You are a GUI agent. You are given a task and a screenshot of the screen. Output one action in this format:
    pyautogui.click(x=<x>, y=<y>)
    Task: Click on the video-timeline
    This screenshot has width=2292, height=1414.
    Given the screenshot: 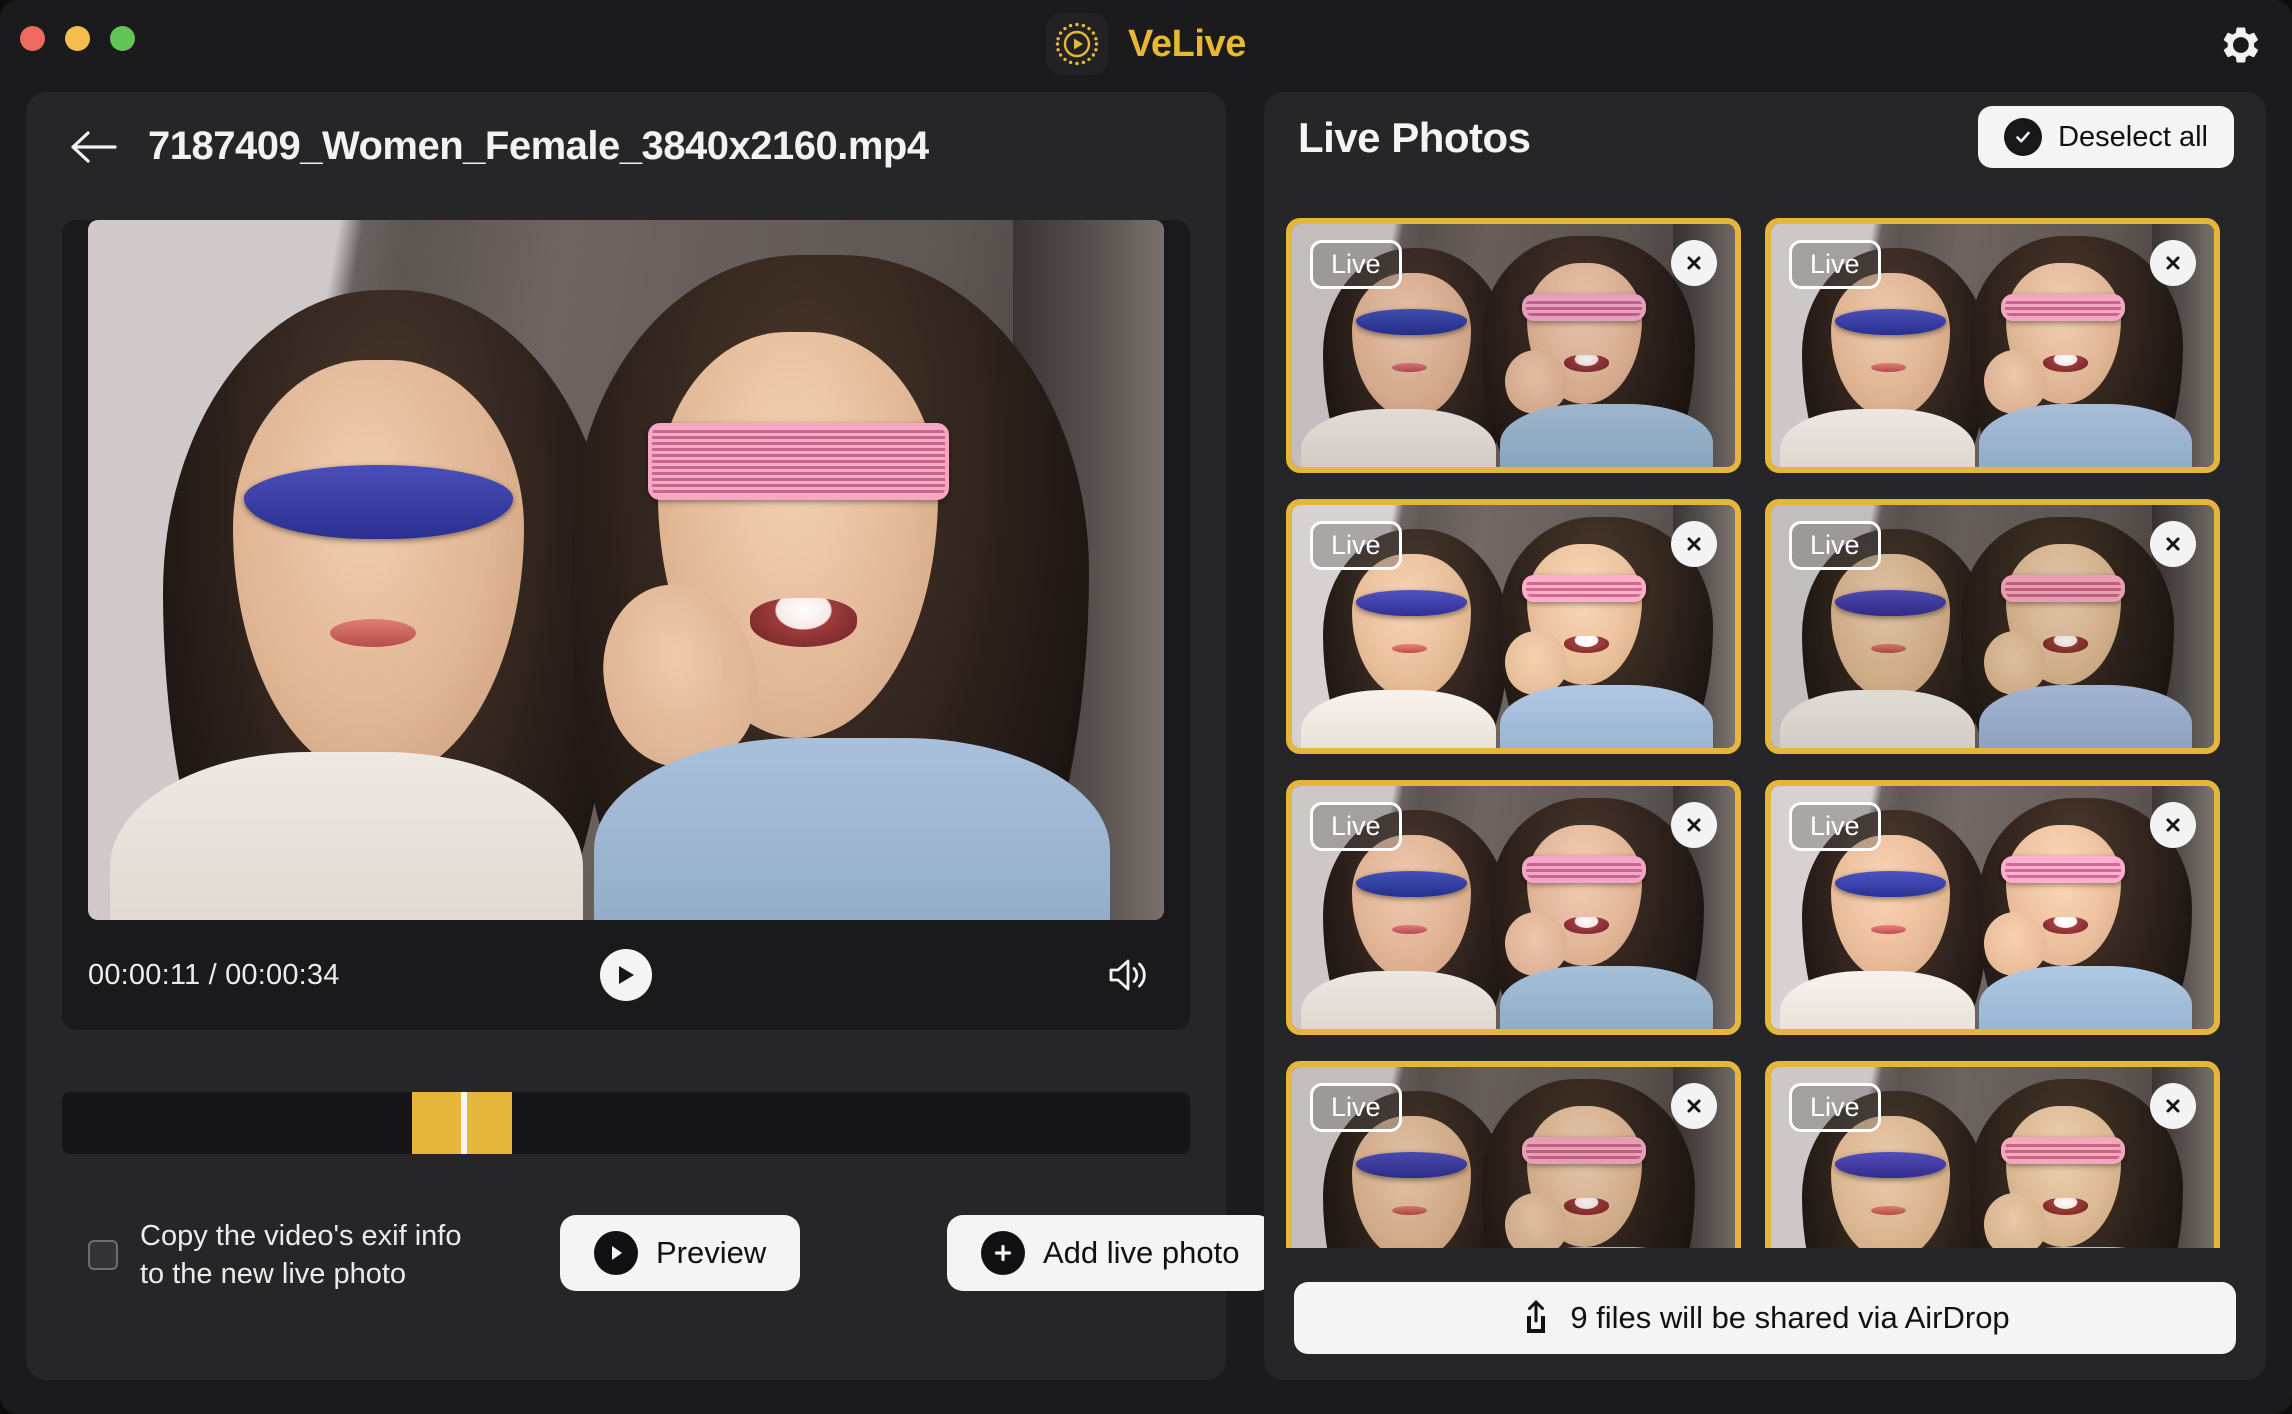 What is the action you would take?
    pyautogui.click(x=626, y=1123)
    